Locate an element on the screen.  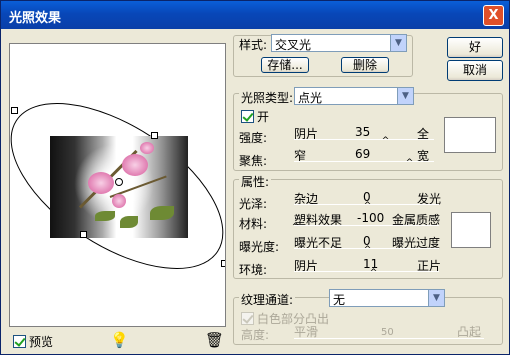
material-value: -100 is located at coordinates (371, 218).